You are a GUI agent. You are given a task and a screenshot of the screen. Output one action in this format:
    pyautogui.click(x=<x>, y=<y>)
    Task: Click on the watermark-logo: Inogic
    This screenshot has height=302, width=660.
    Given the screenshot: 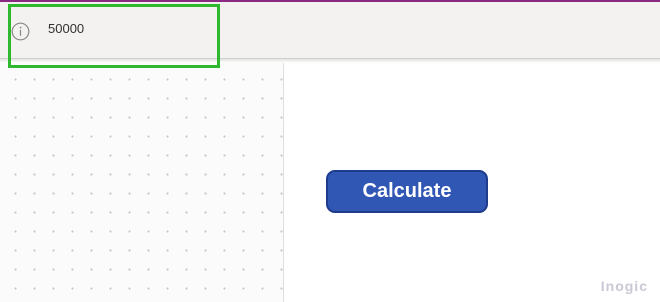 What is the action you would take?
    pyautogui.click(x=624, y=286)
    